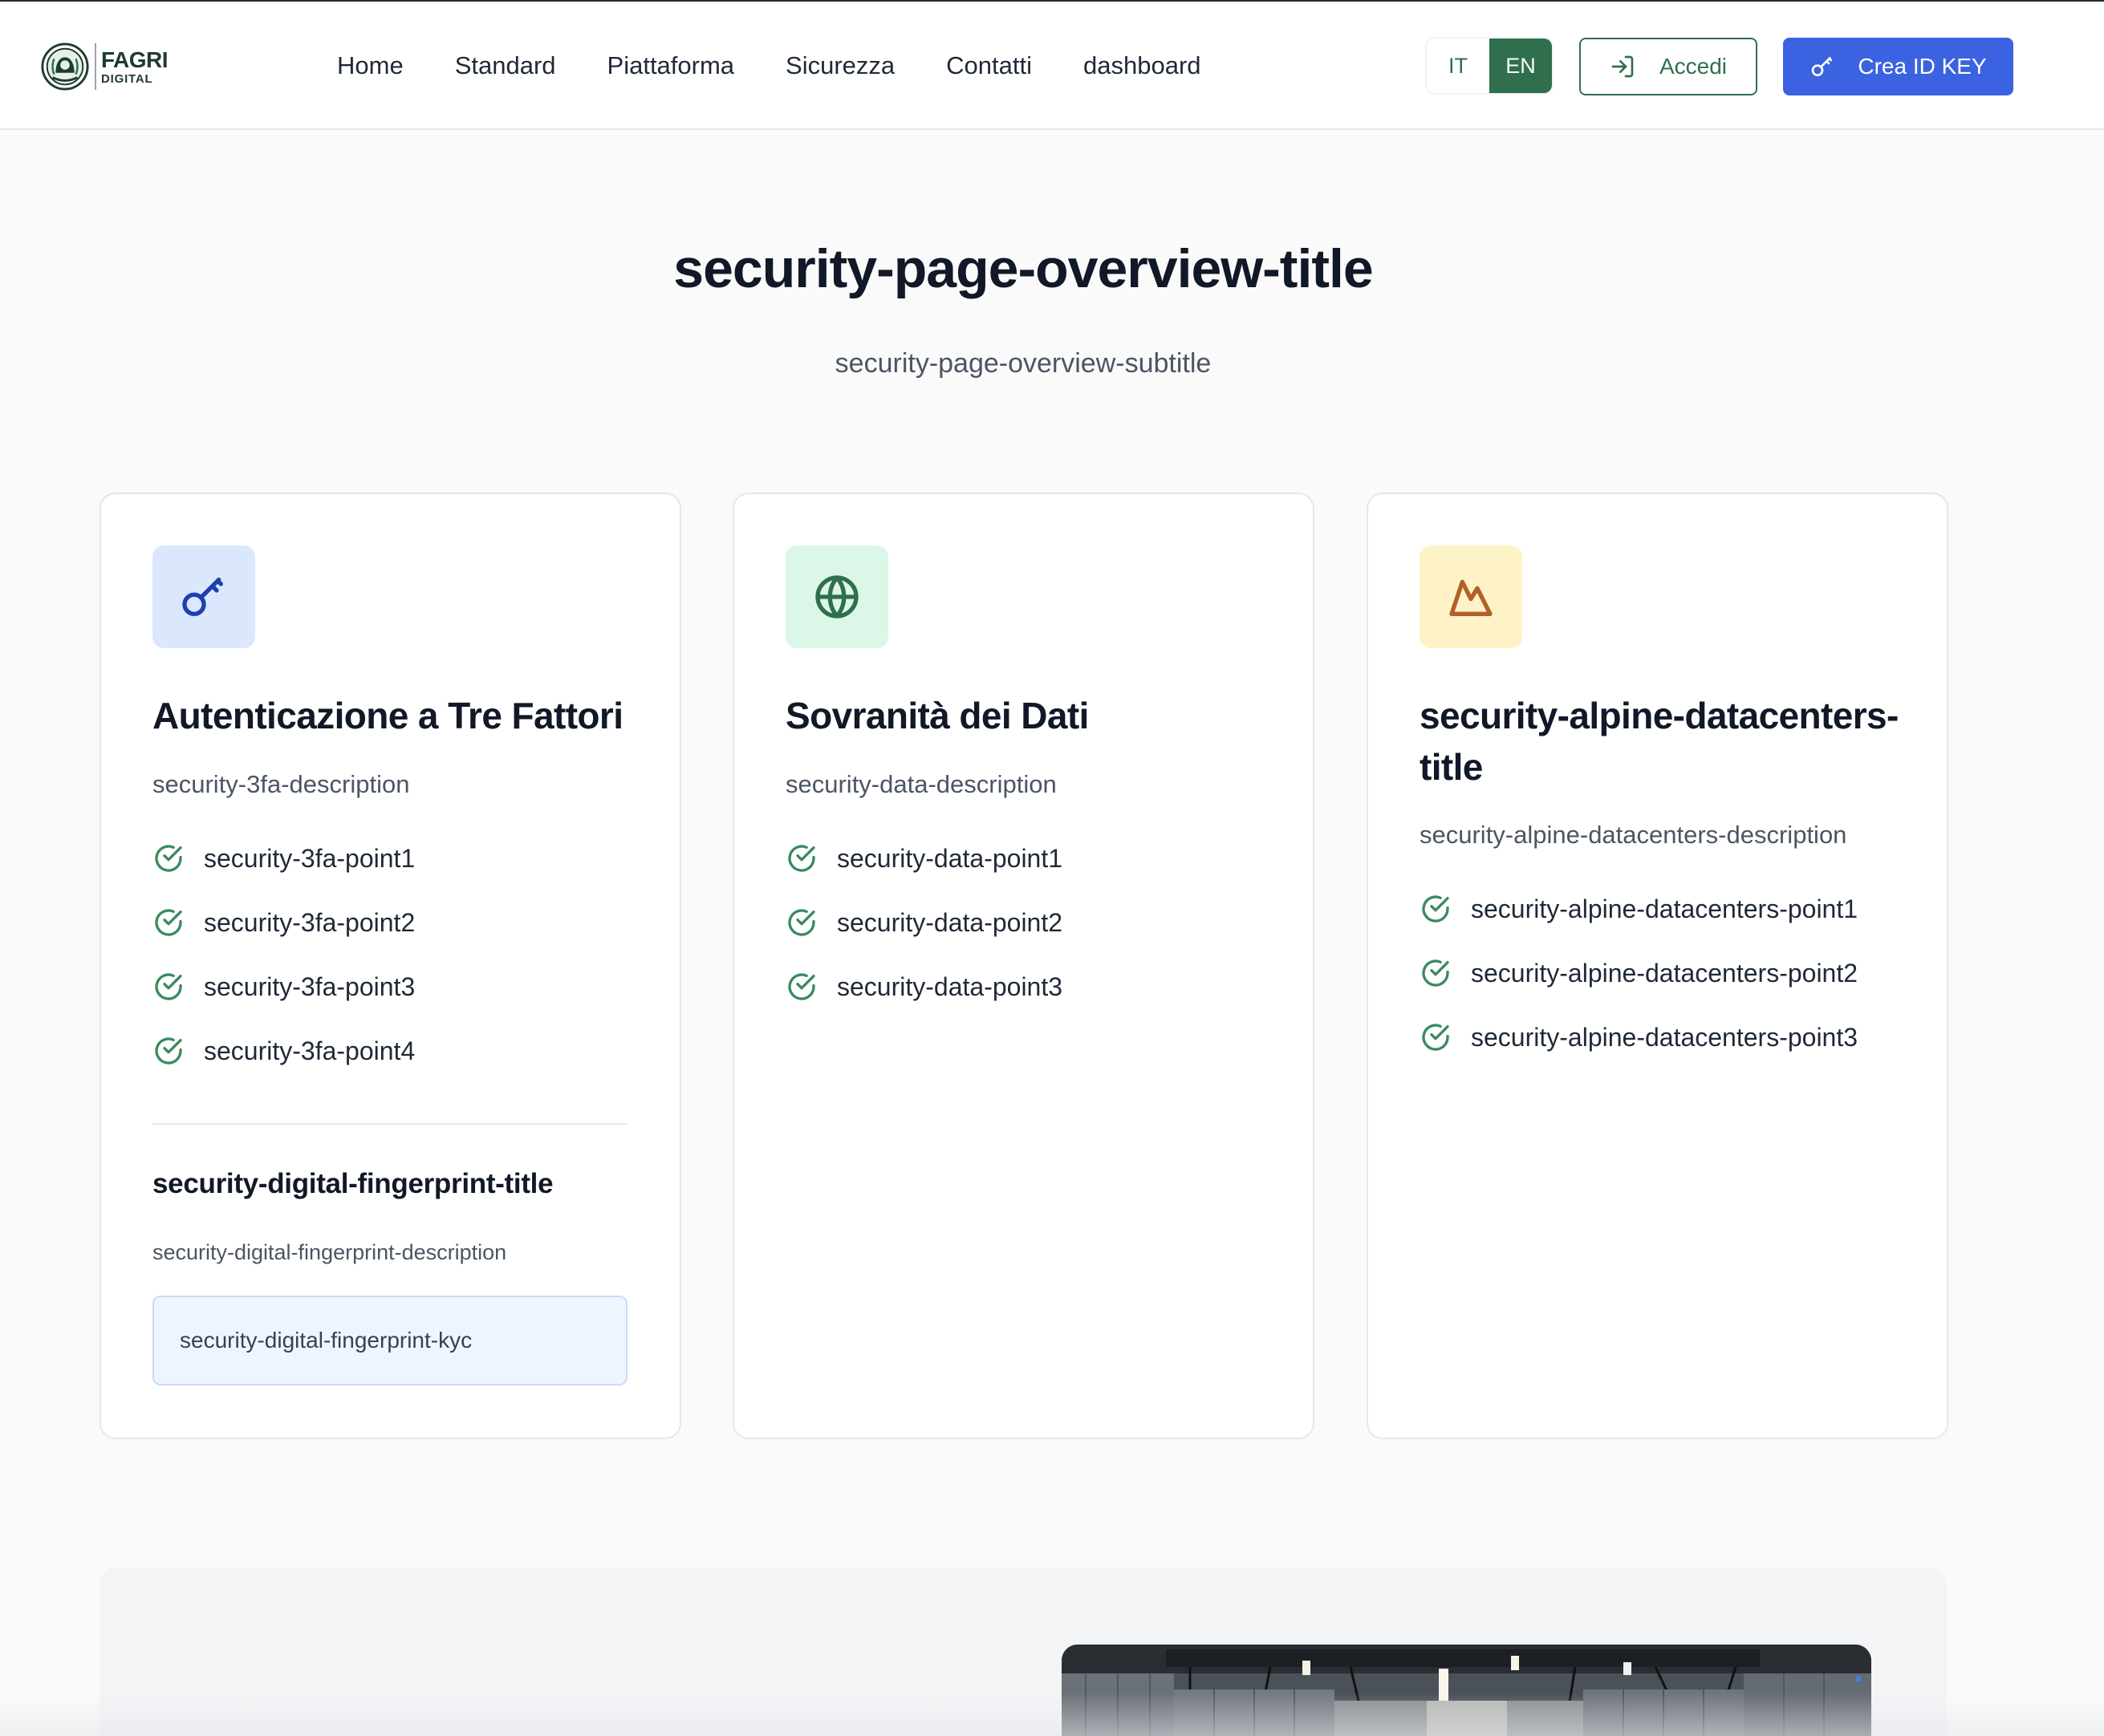 The height and width of the screenshot is (1736, 2104). I want to click on card-description: security-3fa-description, so click(281, 784).